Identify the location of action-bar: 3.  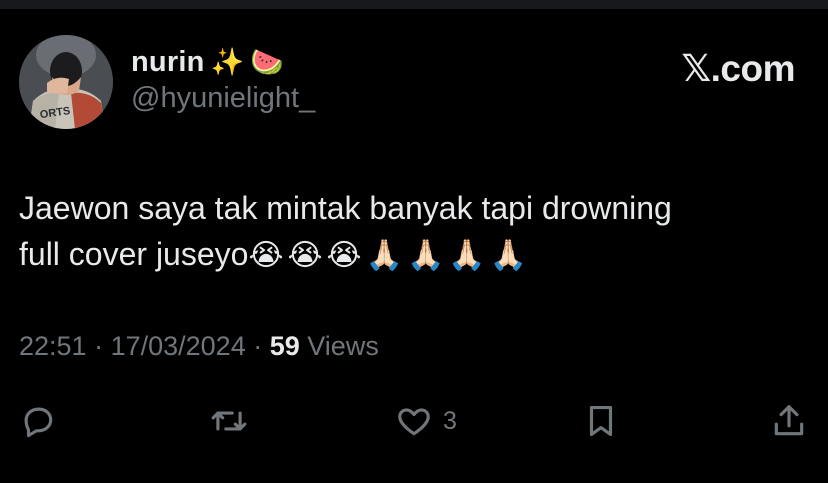
(414, 421).